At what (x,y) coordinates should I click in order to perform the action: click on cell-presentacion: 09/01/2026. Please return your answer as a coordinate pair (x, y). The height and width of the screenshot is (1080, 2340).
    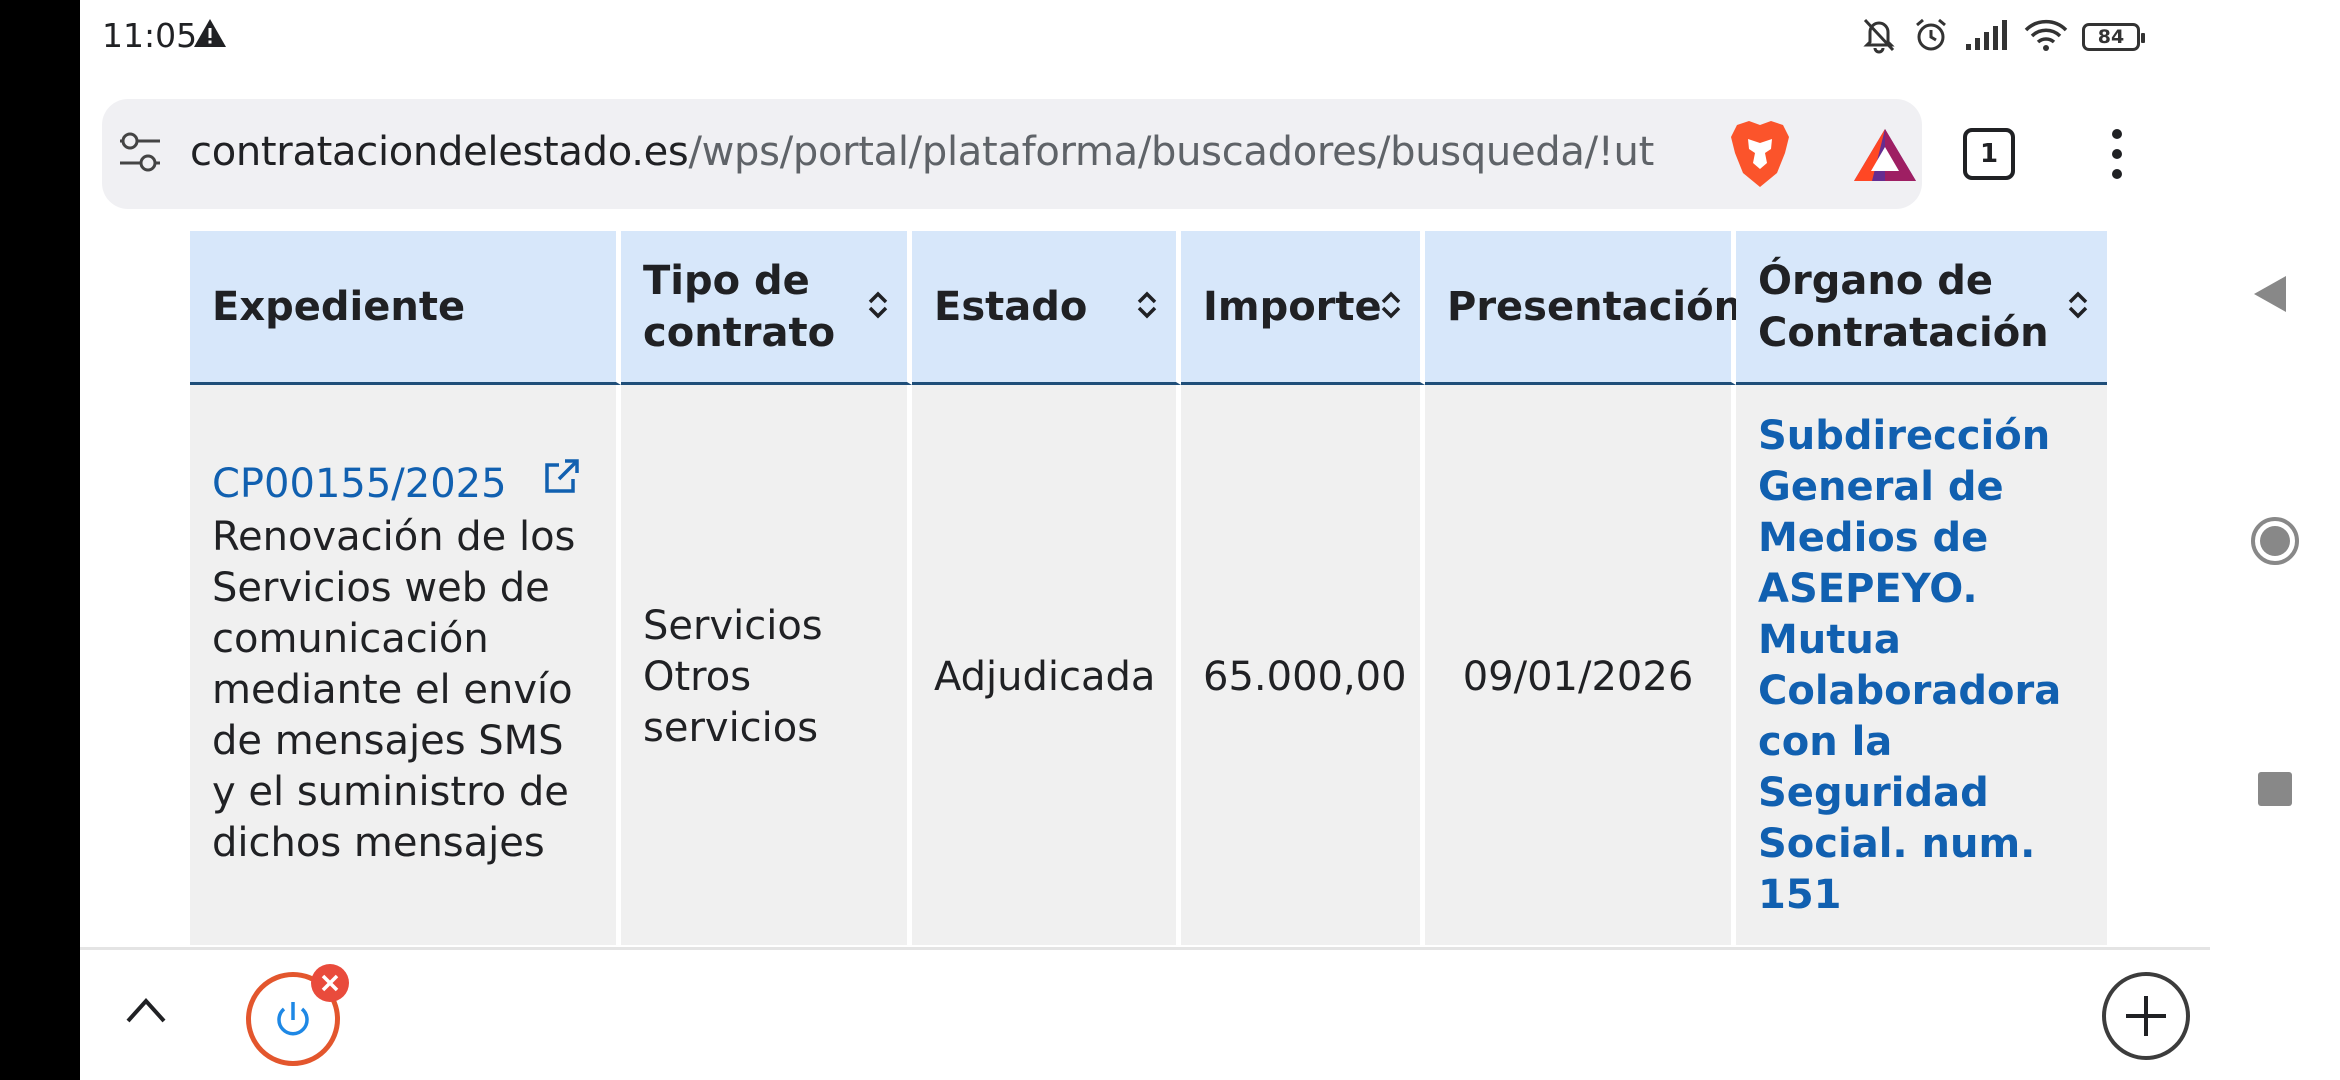
    Looking at the image, I should click on (1580, 665).